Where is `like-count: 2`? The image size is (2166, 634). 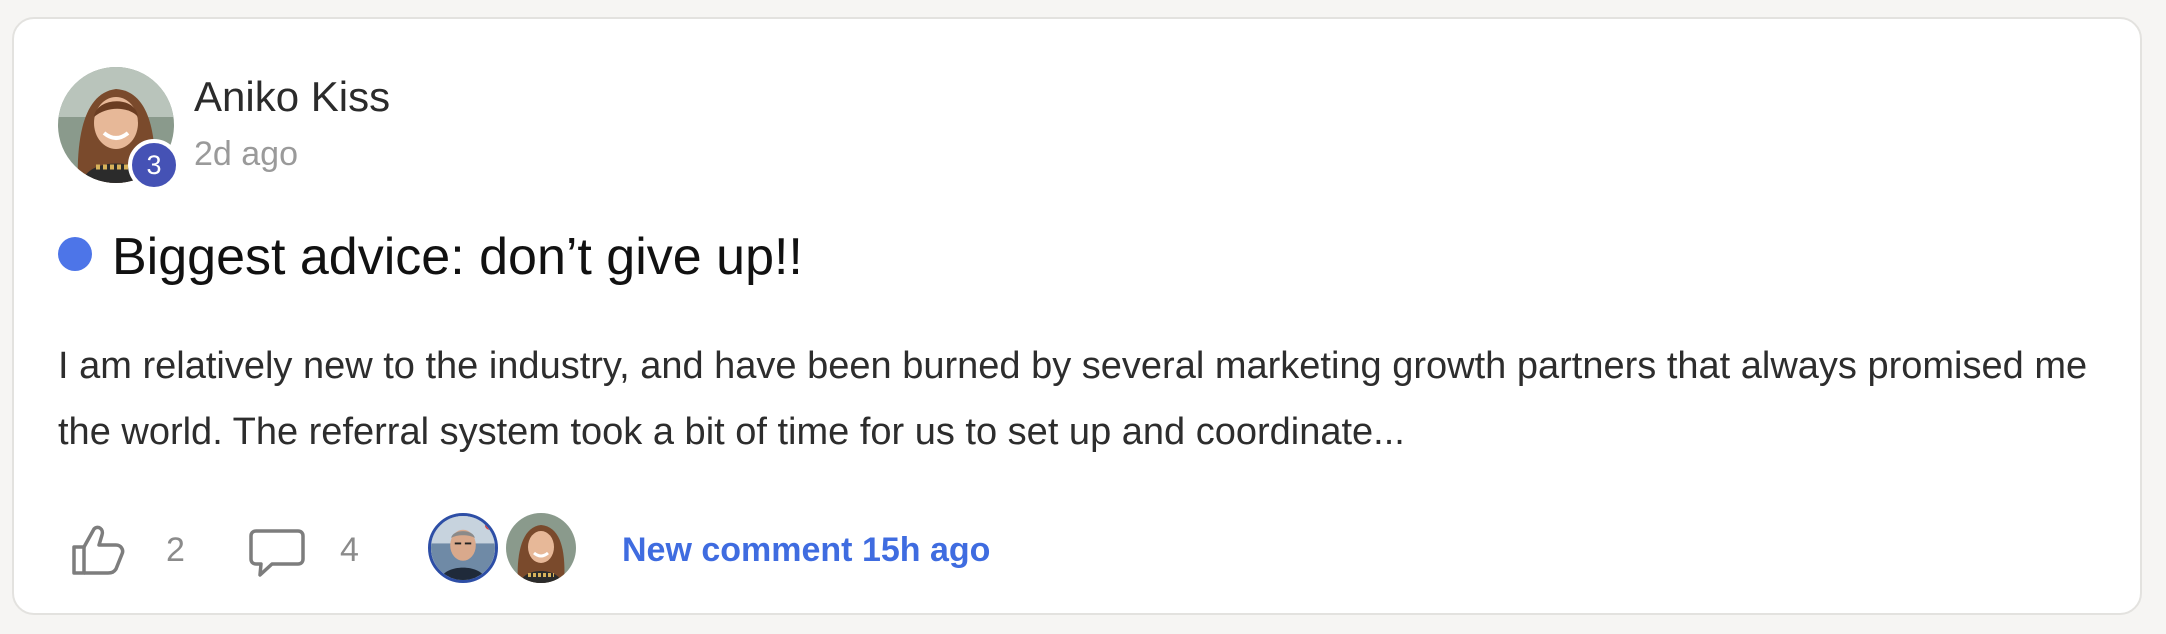
like-count: 2 is located at coordinates (175, 550).